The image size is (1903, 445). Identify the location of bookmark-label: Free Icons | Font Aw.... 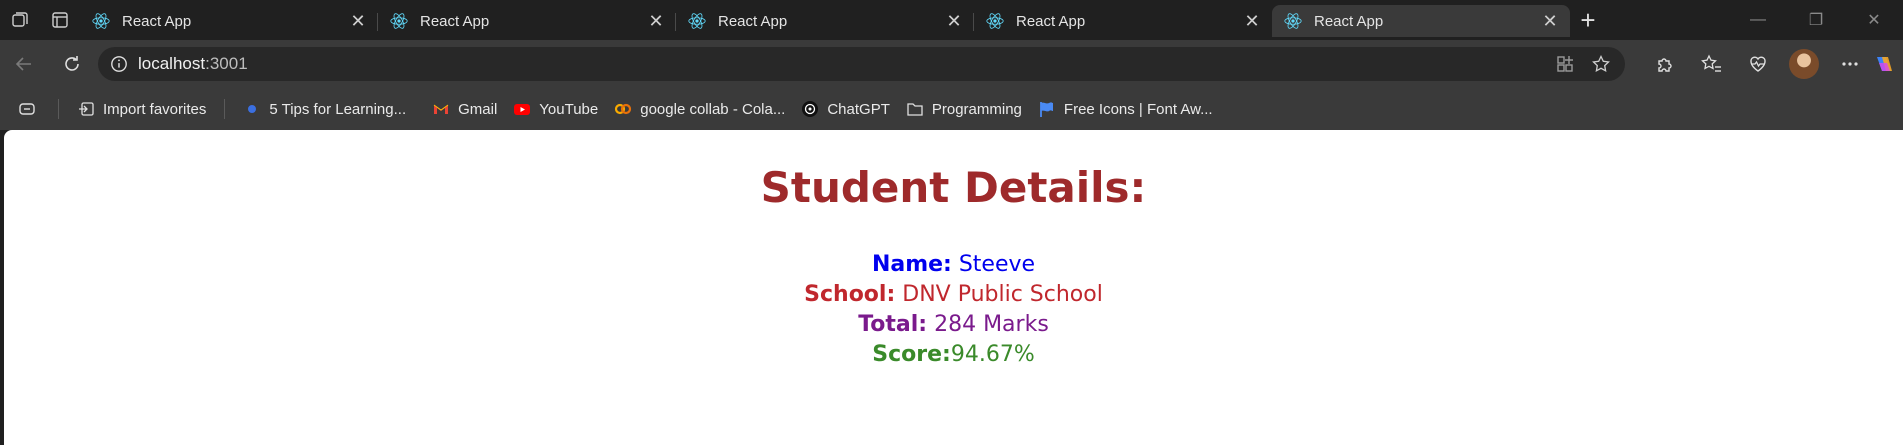
(1138, 109).